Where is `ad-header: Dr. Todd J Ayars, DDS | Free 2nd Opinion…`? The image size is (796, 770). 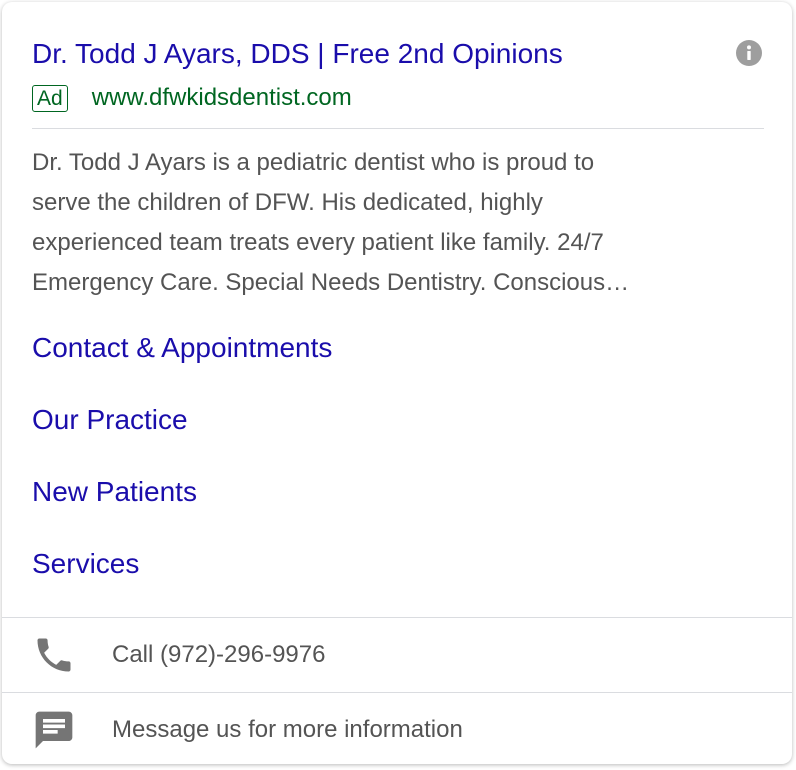
ad-header: Dr. Todd J Ayars, DDS | Free 2nd Opinion… is located at coordinates (398, 84).